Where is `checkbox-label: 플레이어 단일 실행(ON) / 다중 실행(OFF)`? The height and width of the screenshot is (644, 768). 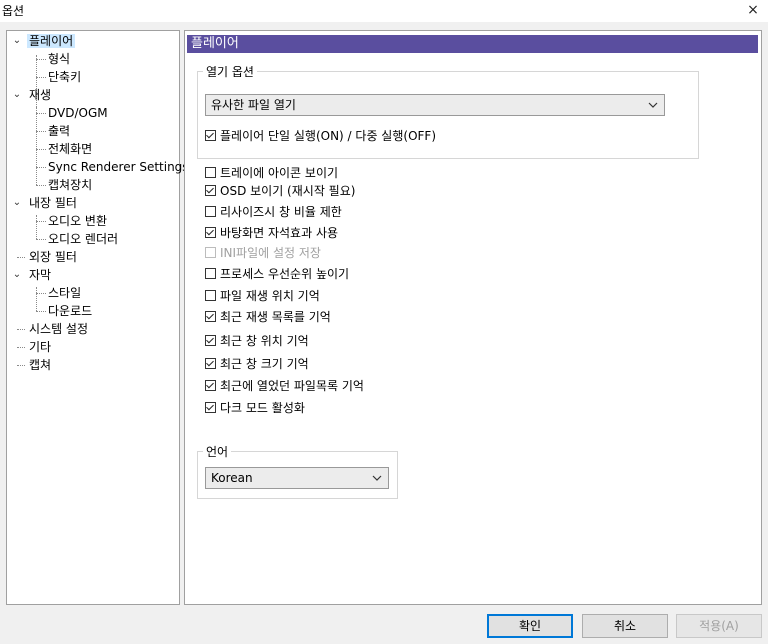 checkbox-label: 플레이어 단일 실행(ON) / 다중 실행(OFF) is located at coordinates (328, 136).